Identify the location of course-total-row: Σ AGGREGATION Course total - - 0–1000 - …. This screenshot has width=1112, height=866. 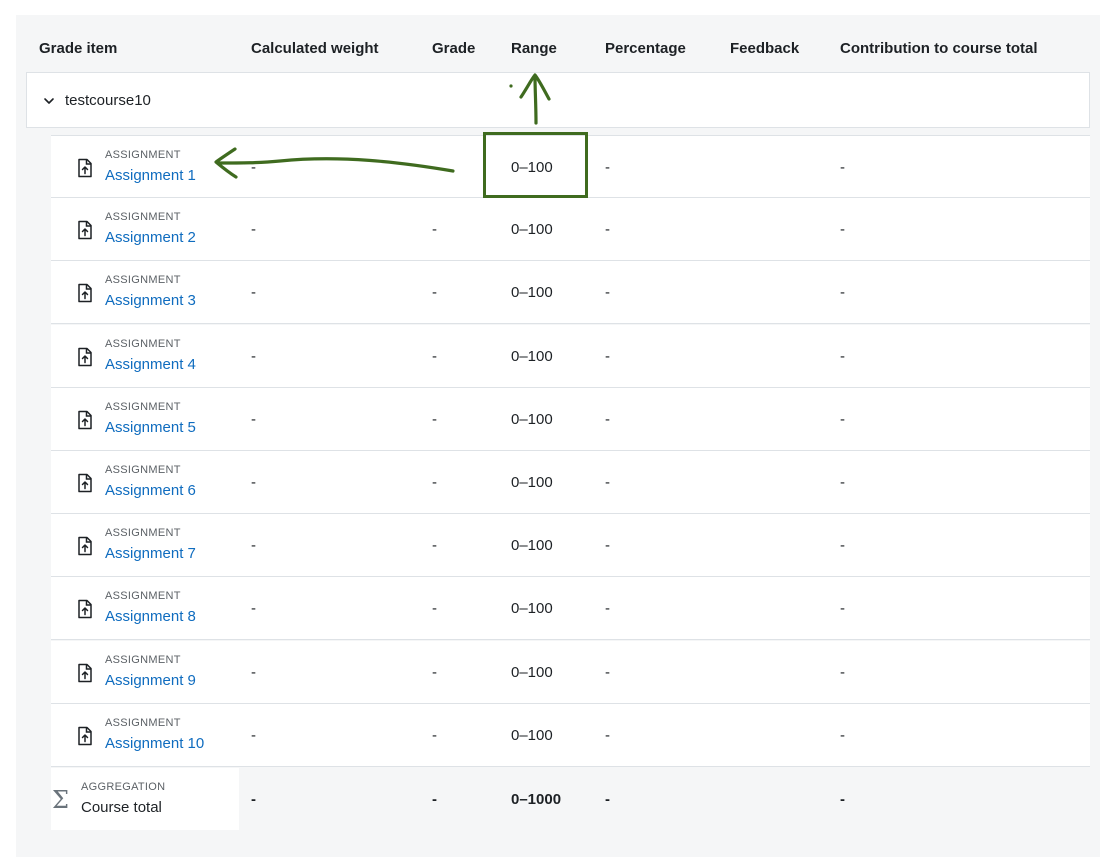
(570, 799).